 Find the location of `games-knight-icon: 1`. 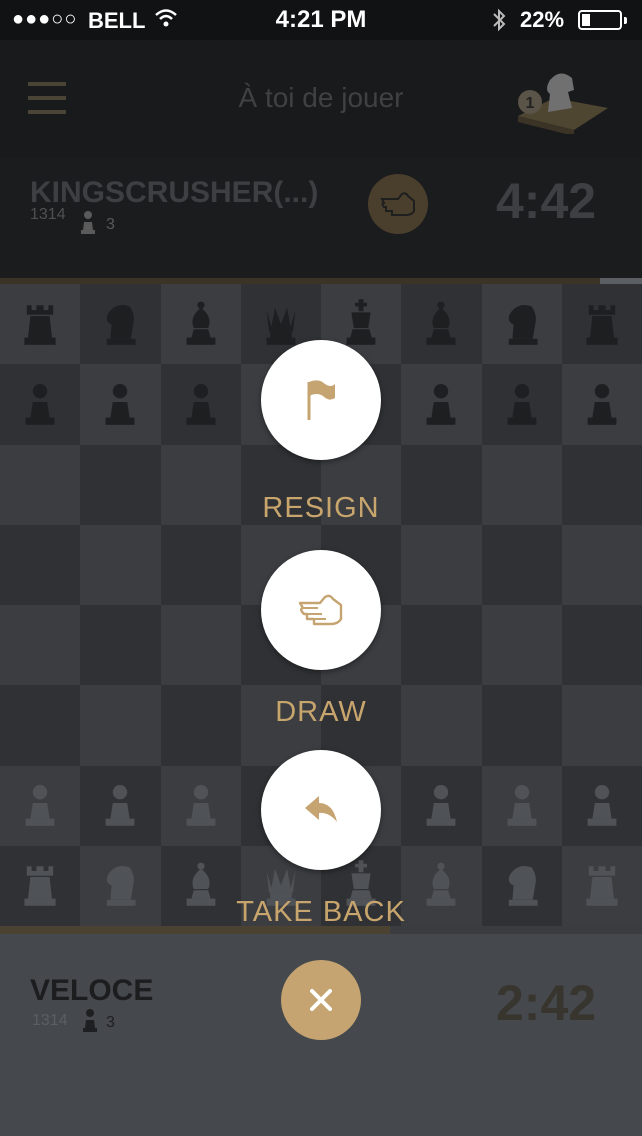

games-knight-icon: 1 is located at coordinates (562, 101).